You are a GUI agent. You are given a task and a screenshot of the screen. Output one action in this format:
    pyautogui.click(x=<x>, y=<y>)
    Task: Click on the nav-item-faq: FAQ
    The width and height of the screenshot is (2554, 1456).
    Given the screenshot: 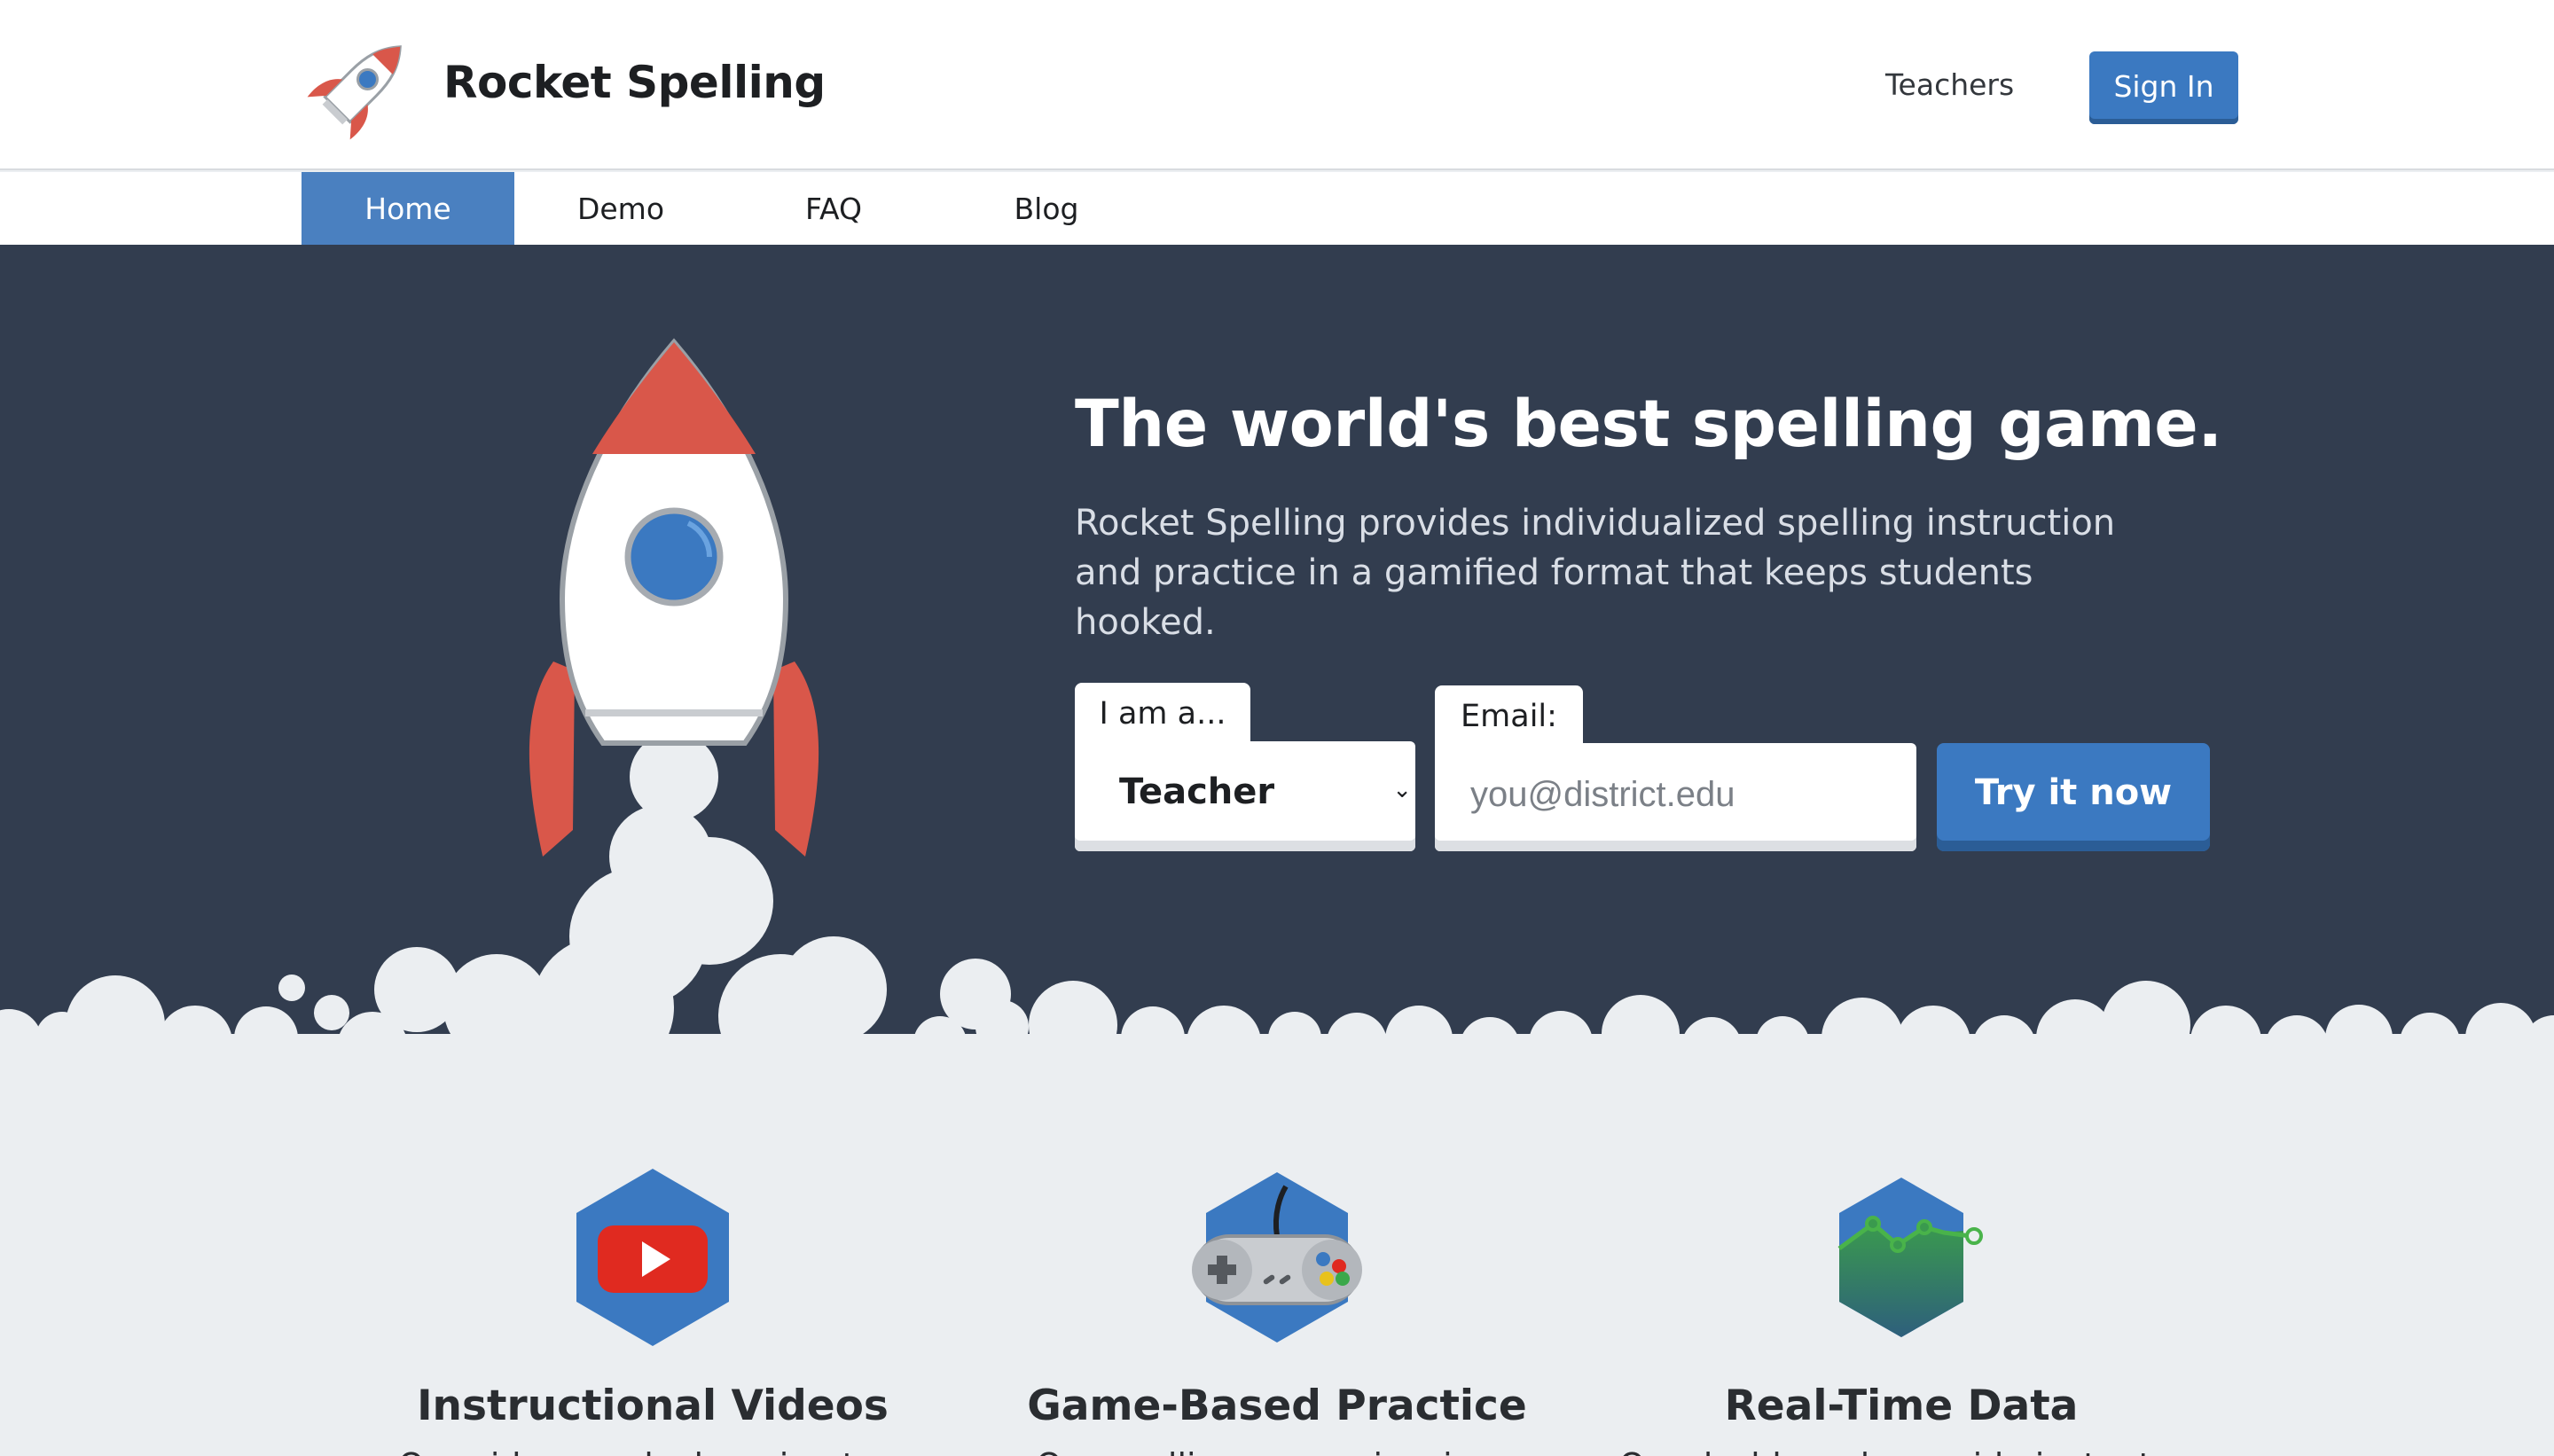 What is the action you would take?
    pyautogui.click(x=833, y=208)
    